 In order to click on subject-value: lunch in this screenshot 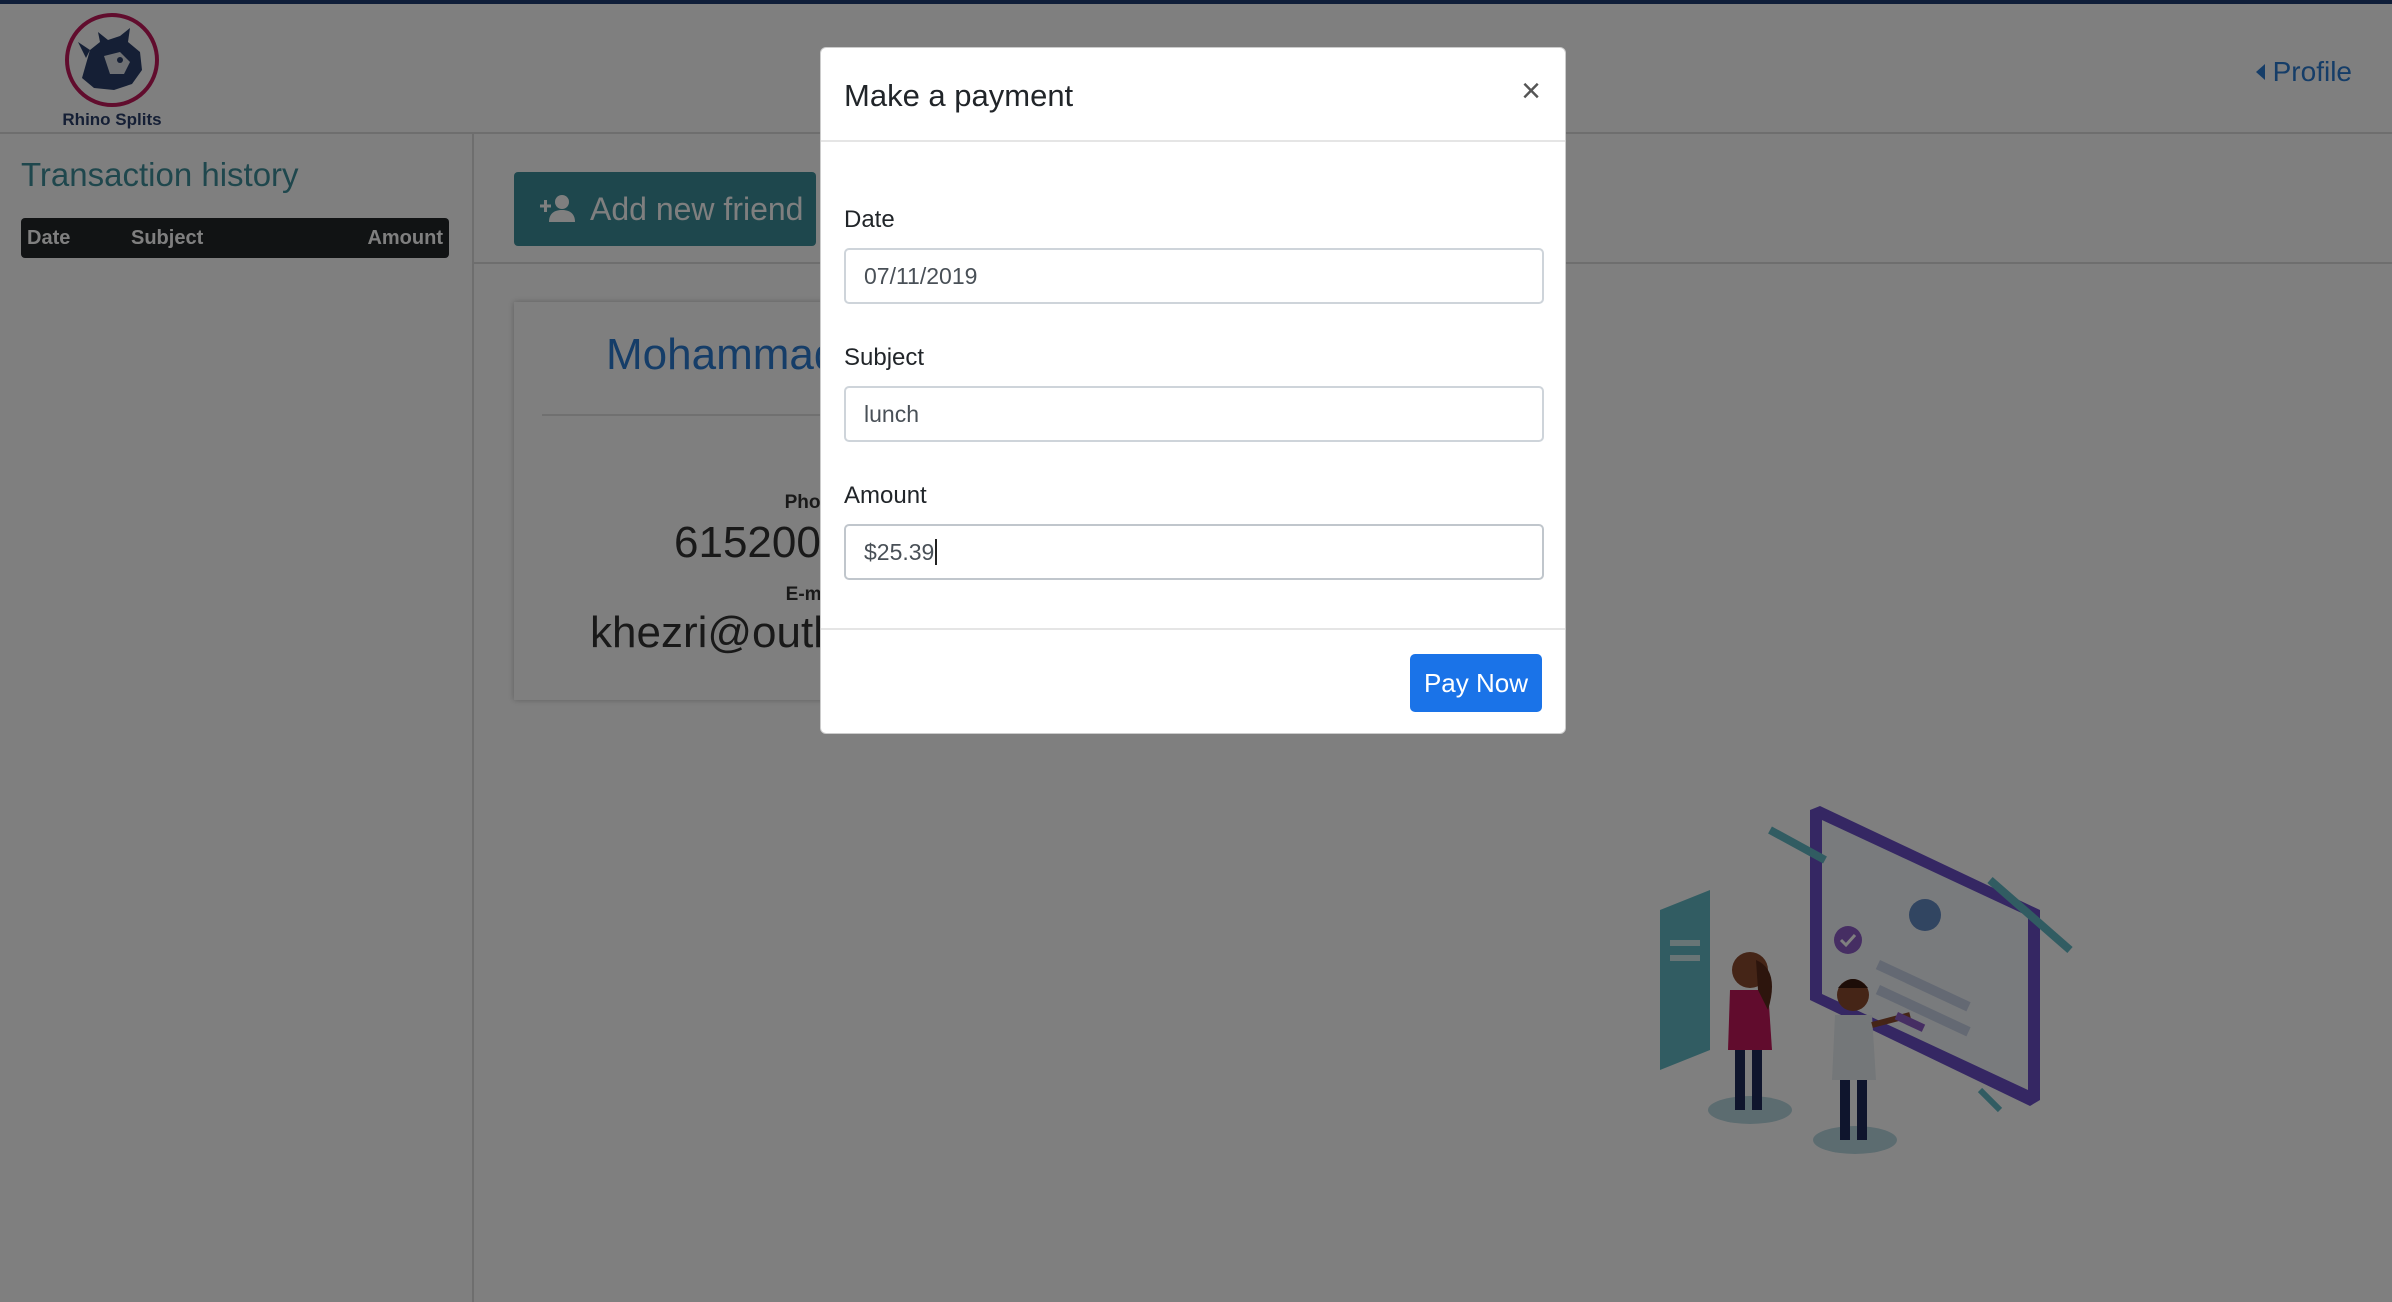, I will do `click(891, 413)`.